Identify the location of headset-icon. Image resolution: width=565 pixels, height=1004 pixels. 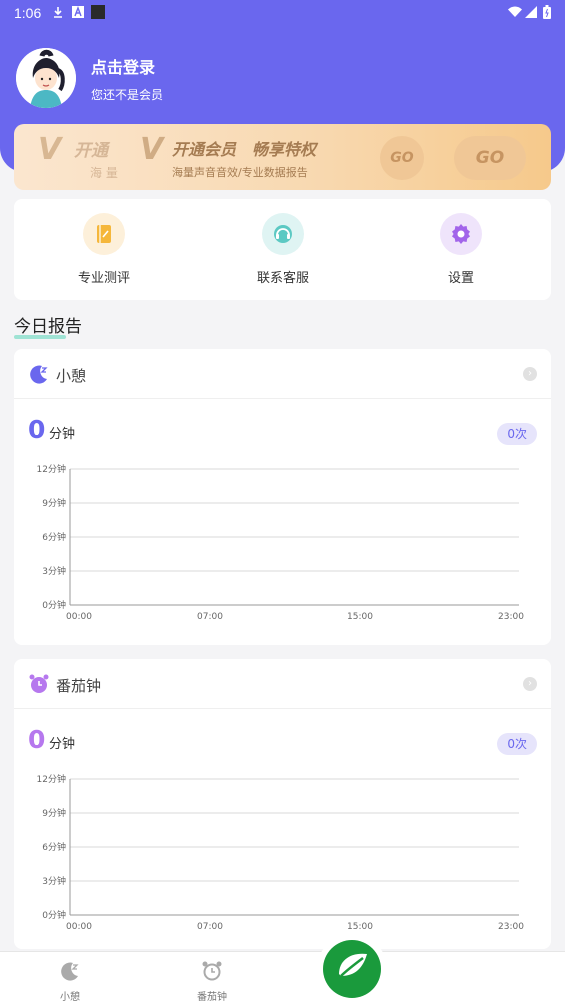
(283, 234).